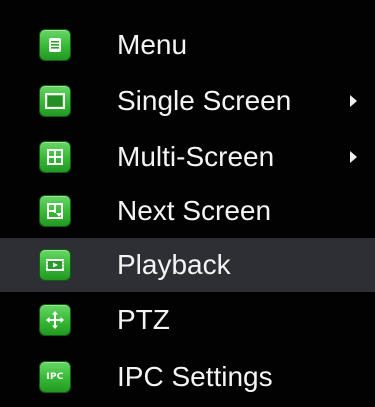 The height and width of the screenshot is (407, 375). I want to click on menu-item-label: Menu, so click(152, 44).